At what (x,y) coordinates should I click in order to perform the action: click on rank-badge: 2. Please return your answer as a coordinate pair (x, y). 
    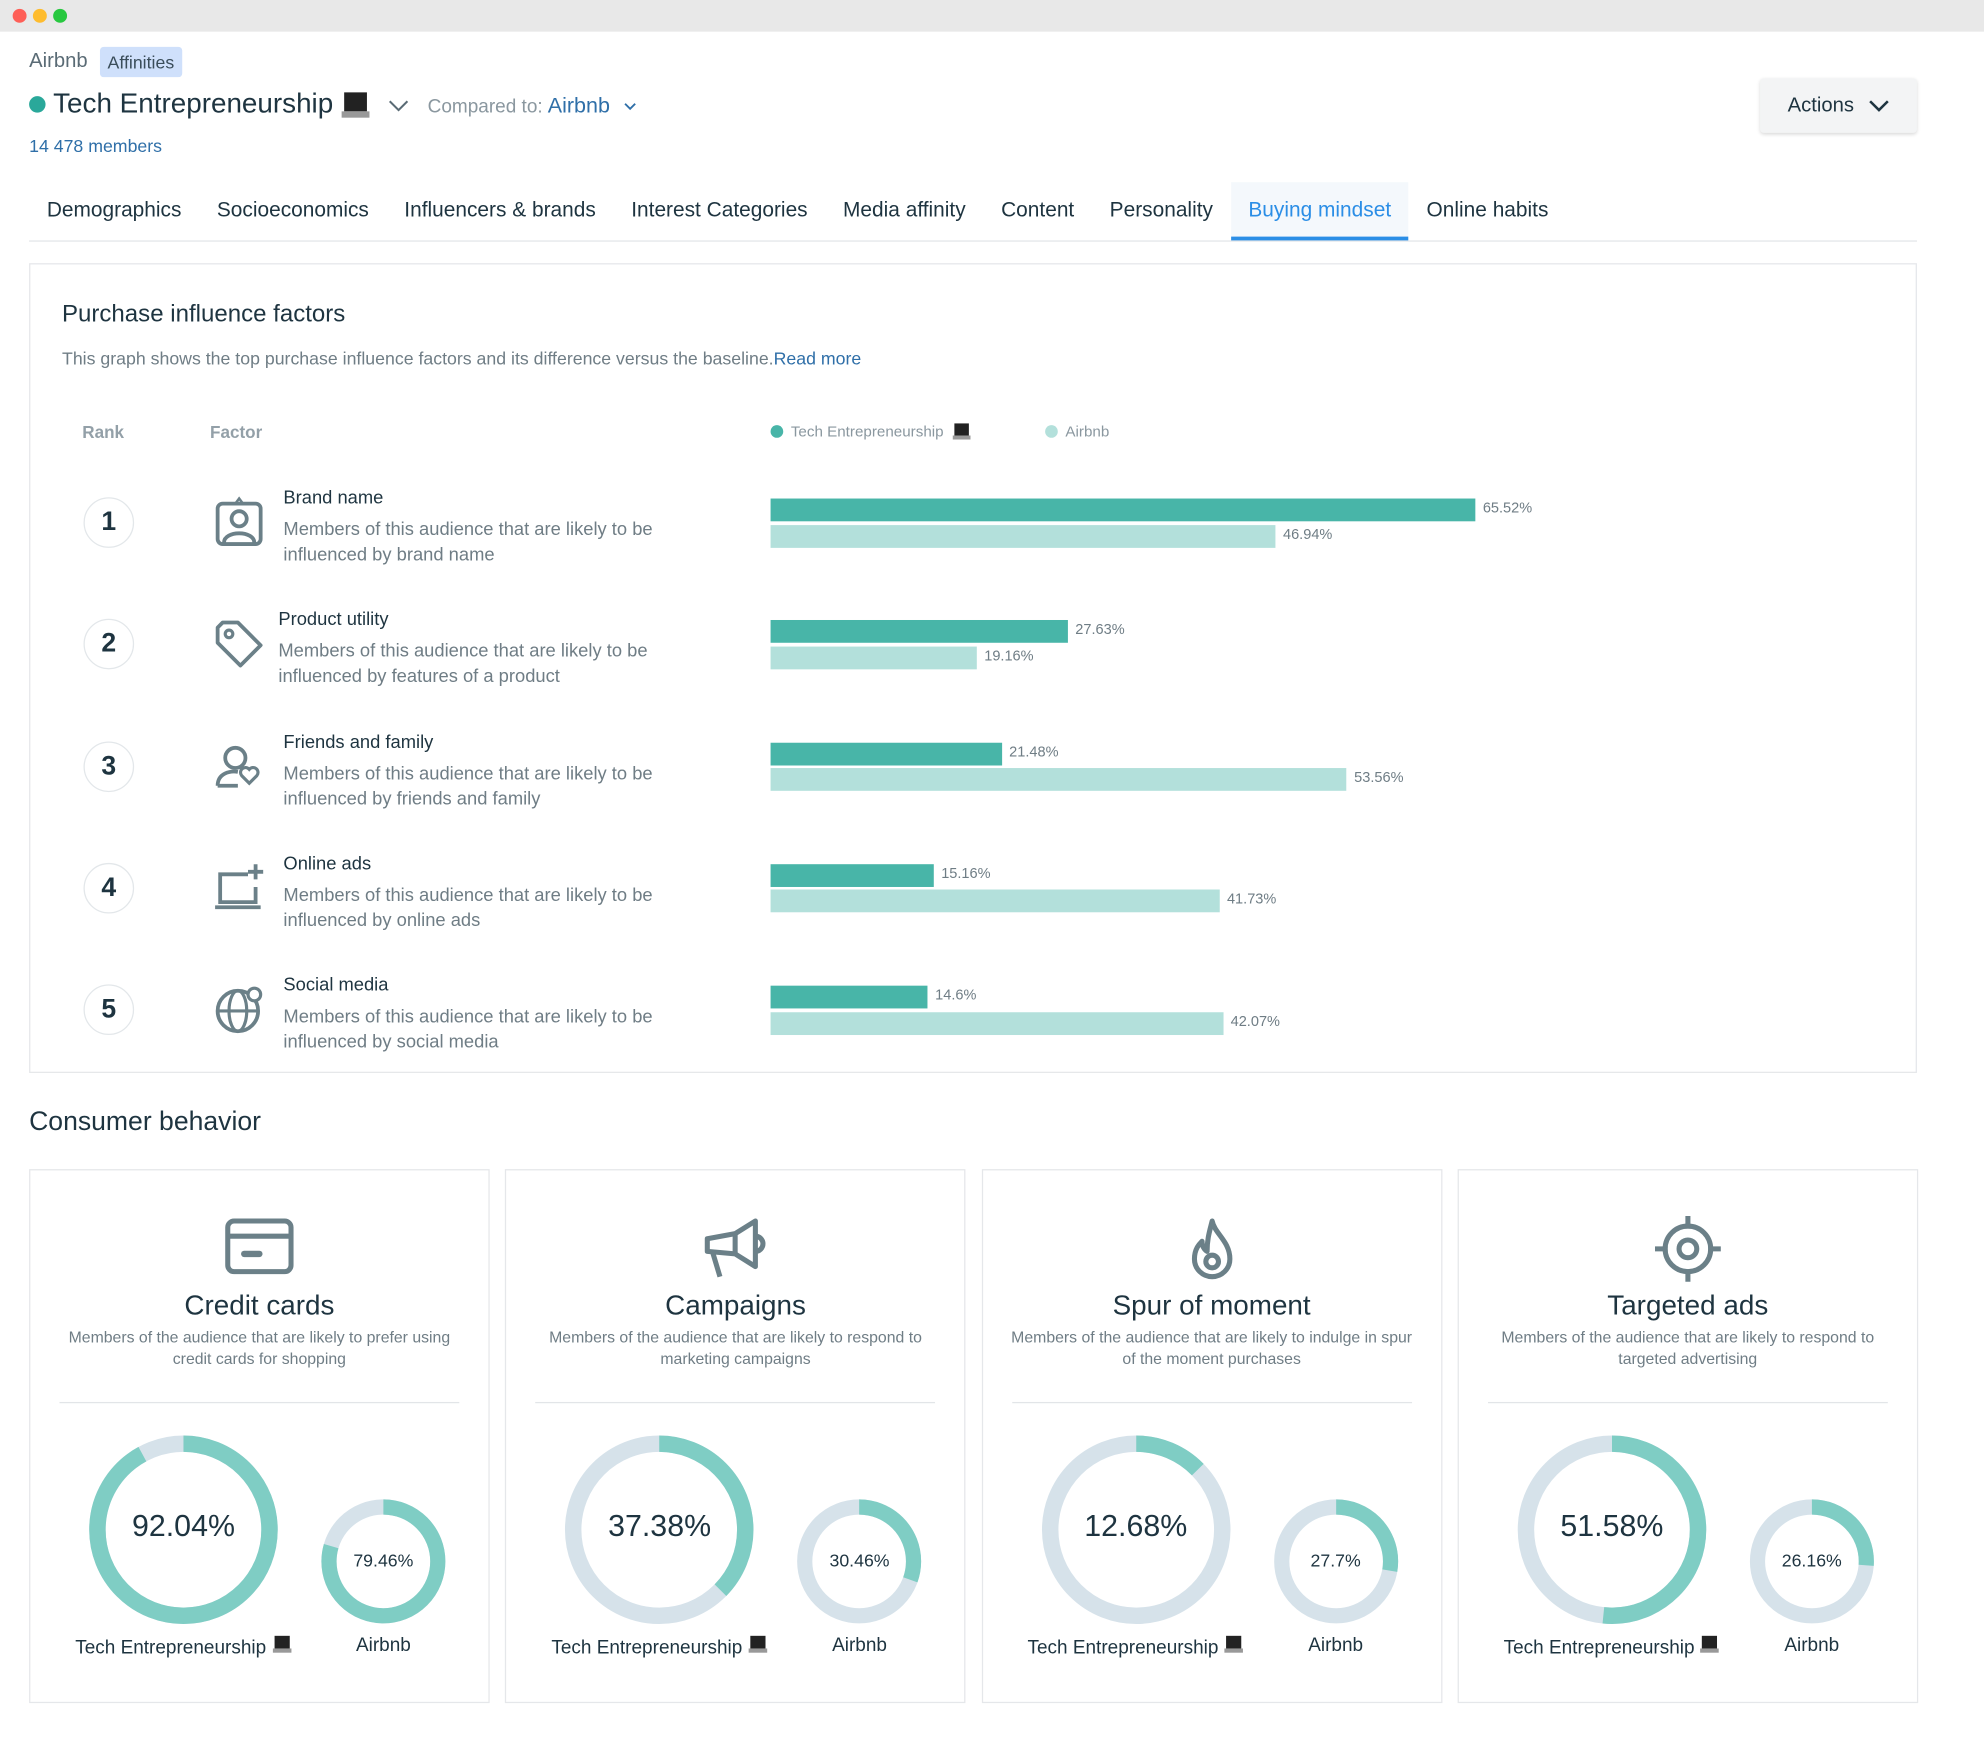
    Looking at the image, I should click on (109, 644).